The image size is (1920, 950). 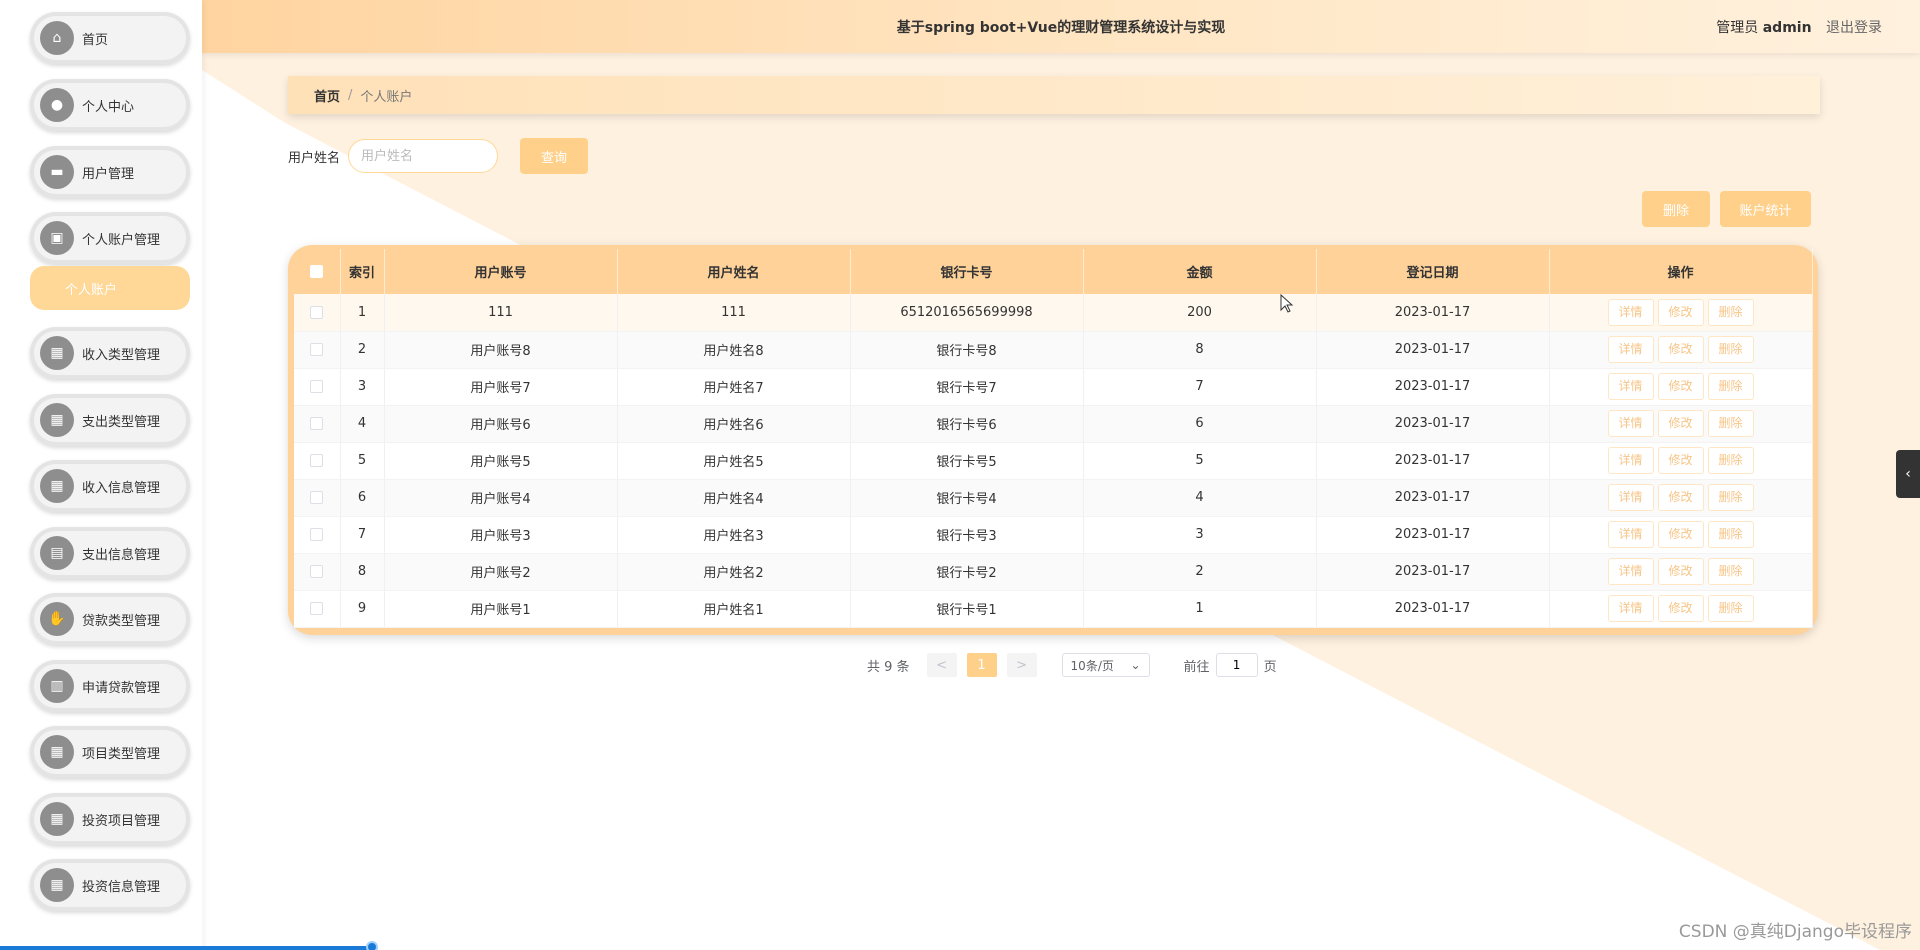 What do you see at coordinates (501, 313) in the screenshot?
I see `cell-account: 111` at bounding box center [501, 313].